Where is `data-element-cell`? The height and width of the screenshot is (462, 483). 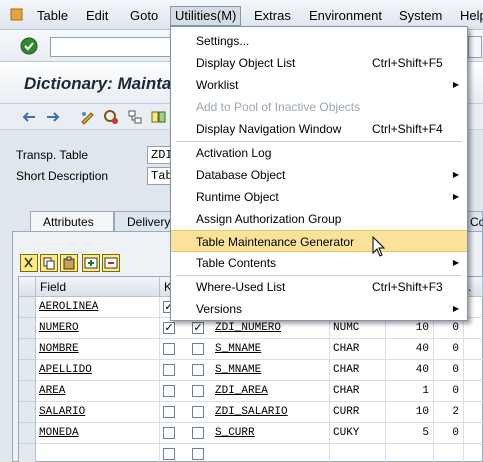
data-element-cell is located at coordinates (271, 453).